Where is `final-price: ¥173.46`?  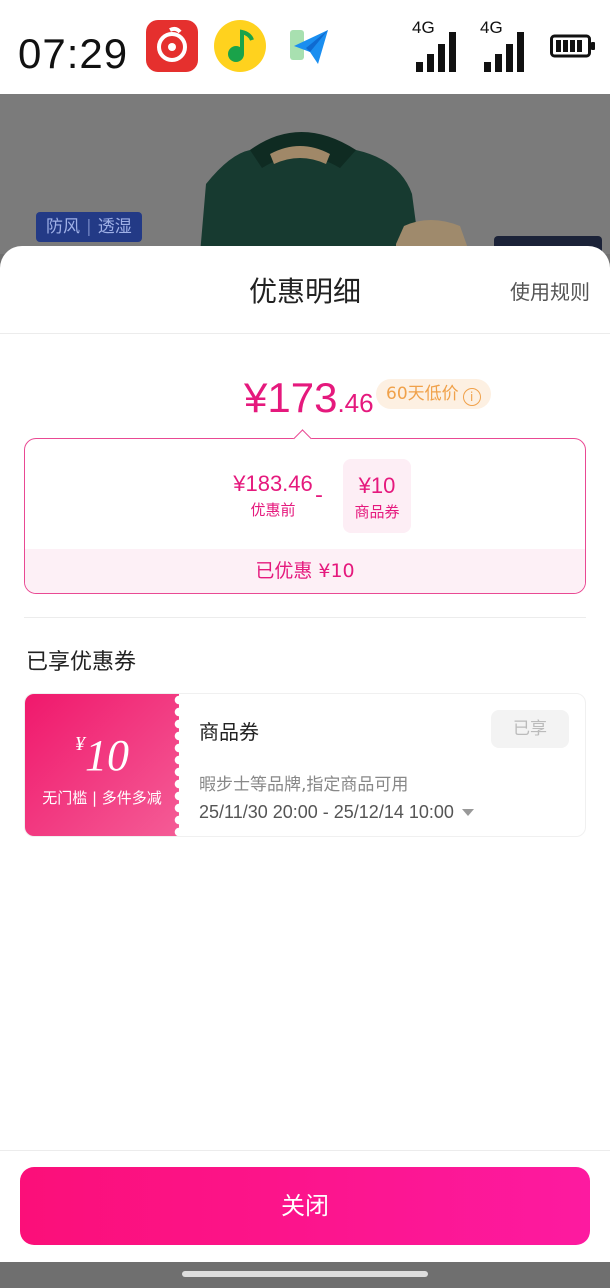
final-price: ¥173.46 is located at coordinates (309, 398).